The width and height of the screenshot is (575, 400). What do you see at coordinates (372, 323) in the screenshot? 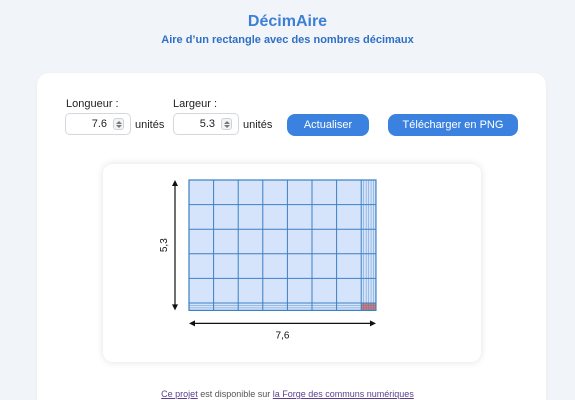
I see `length-arrowhead-right` at bounding box center [372, 323].